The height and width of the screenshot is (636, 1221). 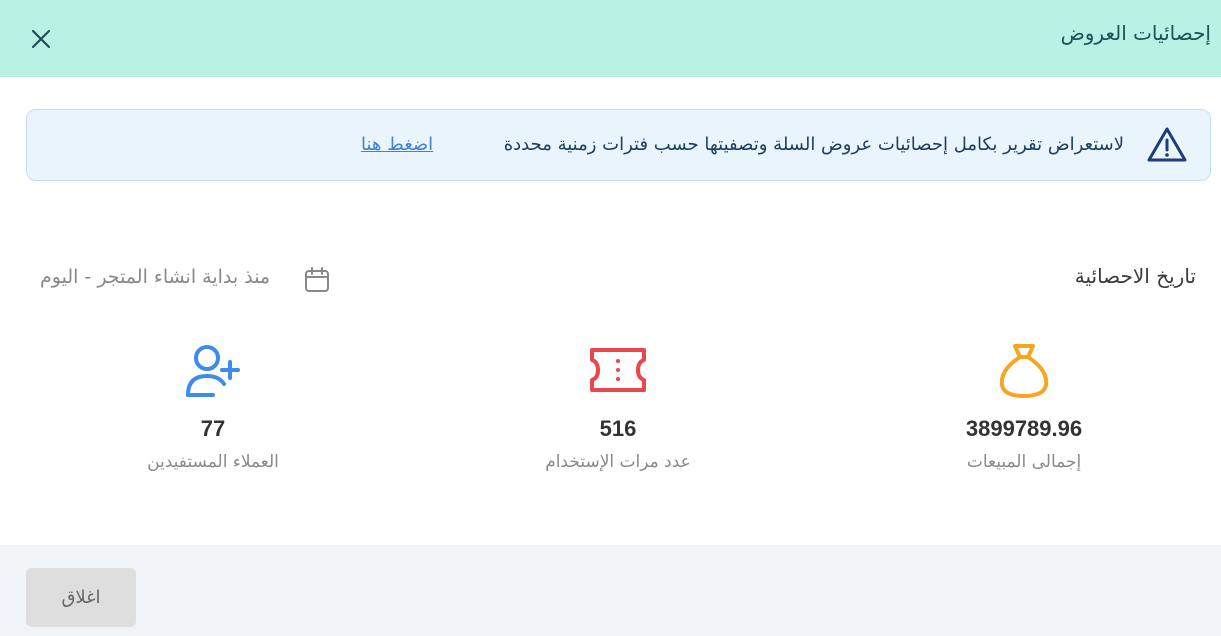 What do you see at coordinates (1024, 406) in the screenshot?
I see `stat-total-sales: 3899789.96 إجمالى المبيعات` at bounding box center [1024, 406].